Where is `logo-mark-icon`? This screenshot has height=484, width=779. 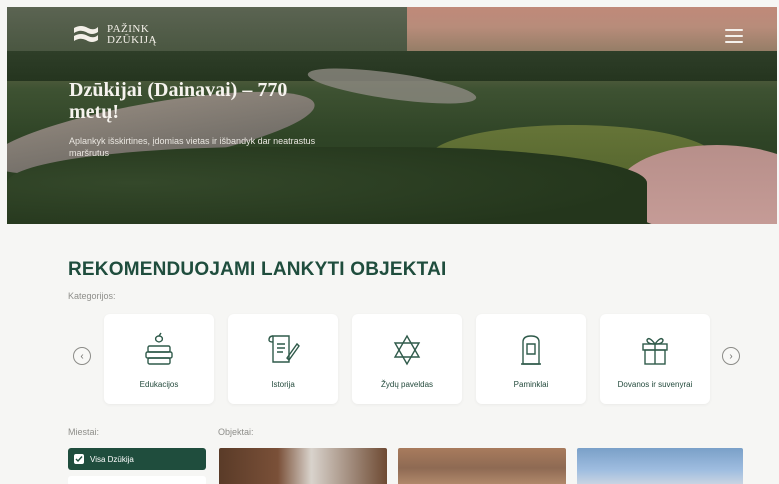
logo-mark-icon is located at coordinates (86, 34).